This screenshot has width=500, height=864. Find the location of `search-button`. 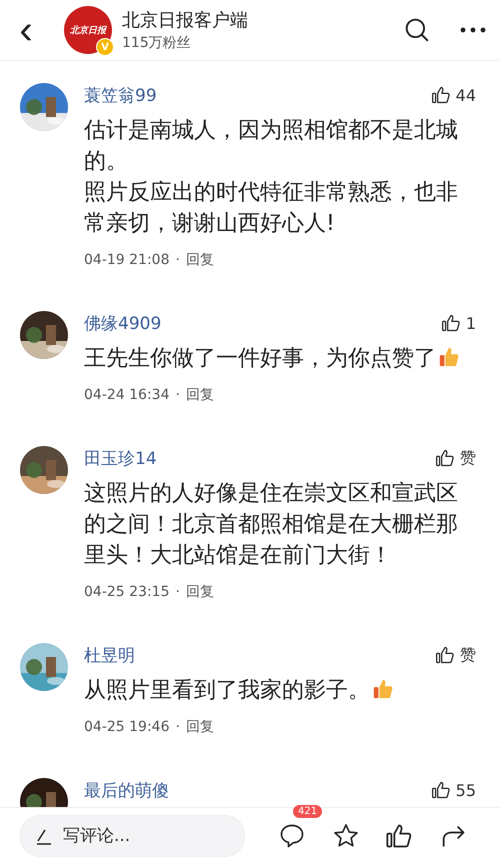

search-button is located at coordinates (417, 30).